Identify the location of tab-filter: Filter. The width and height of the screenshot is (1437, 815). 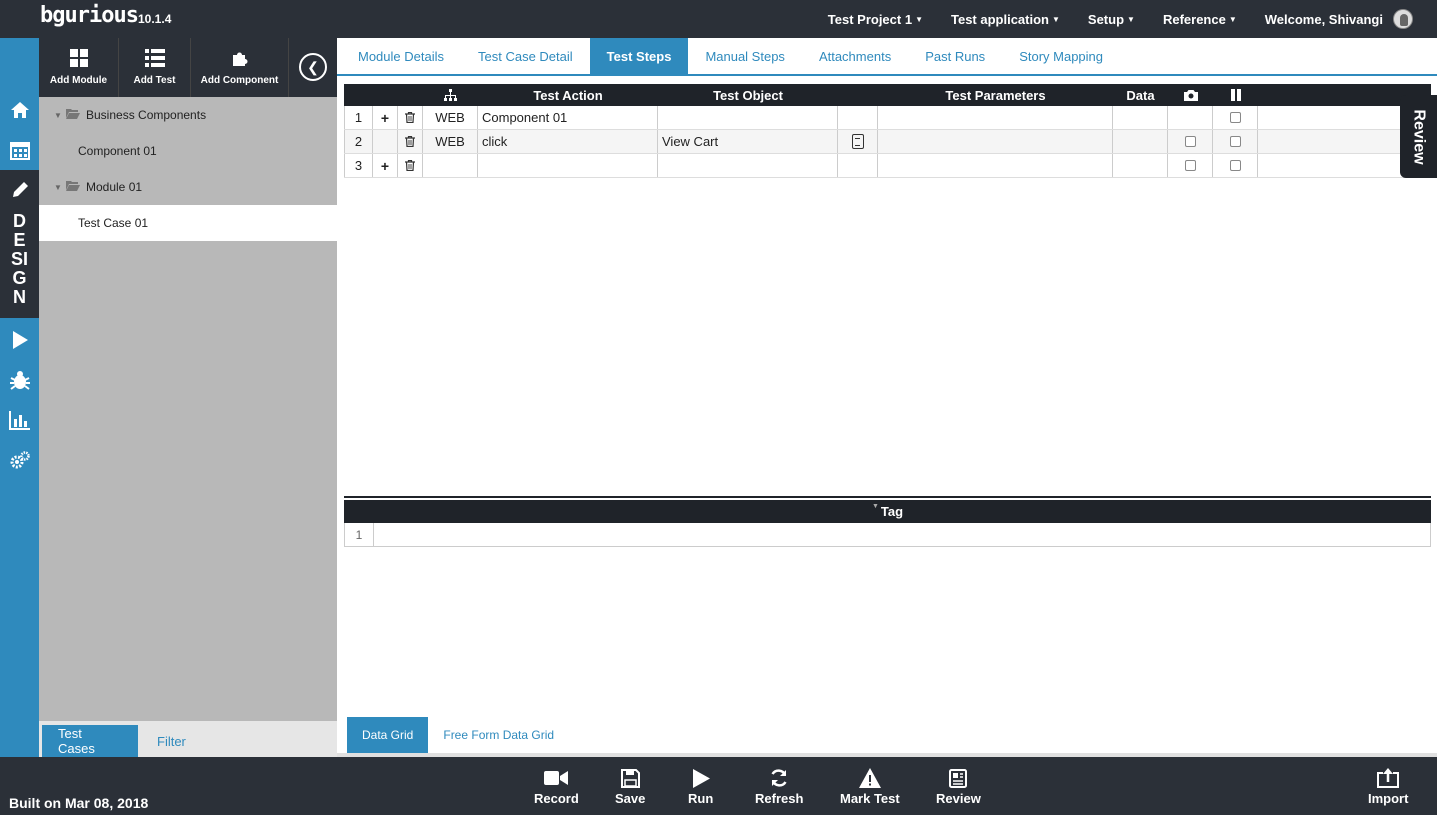
(171, 741).